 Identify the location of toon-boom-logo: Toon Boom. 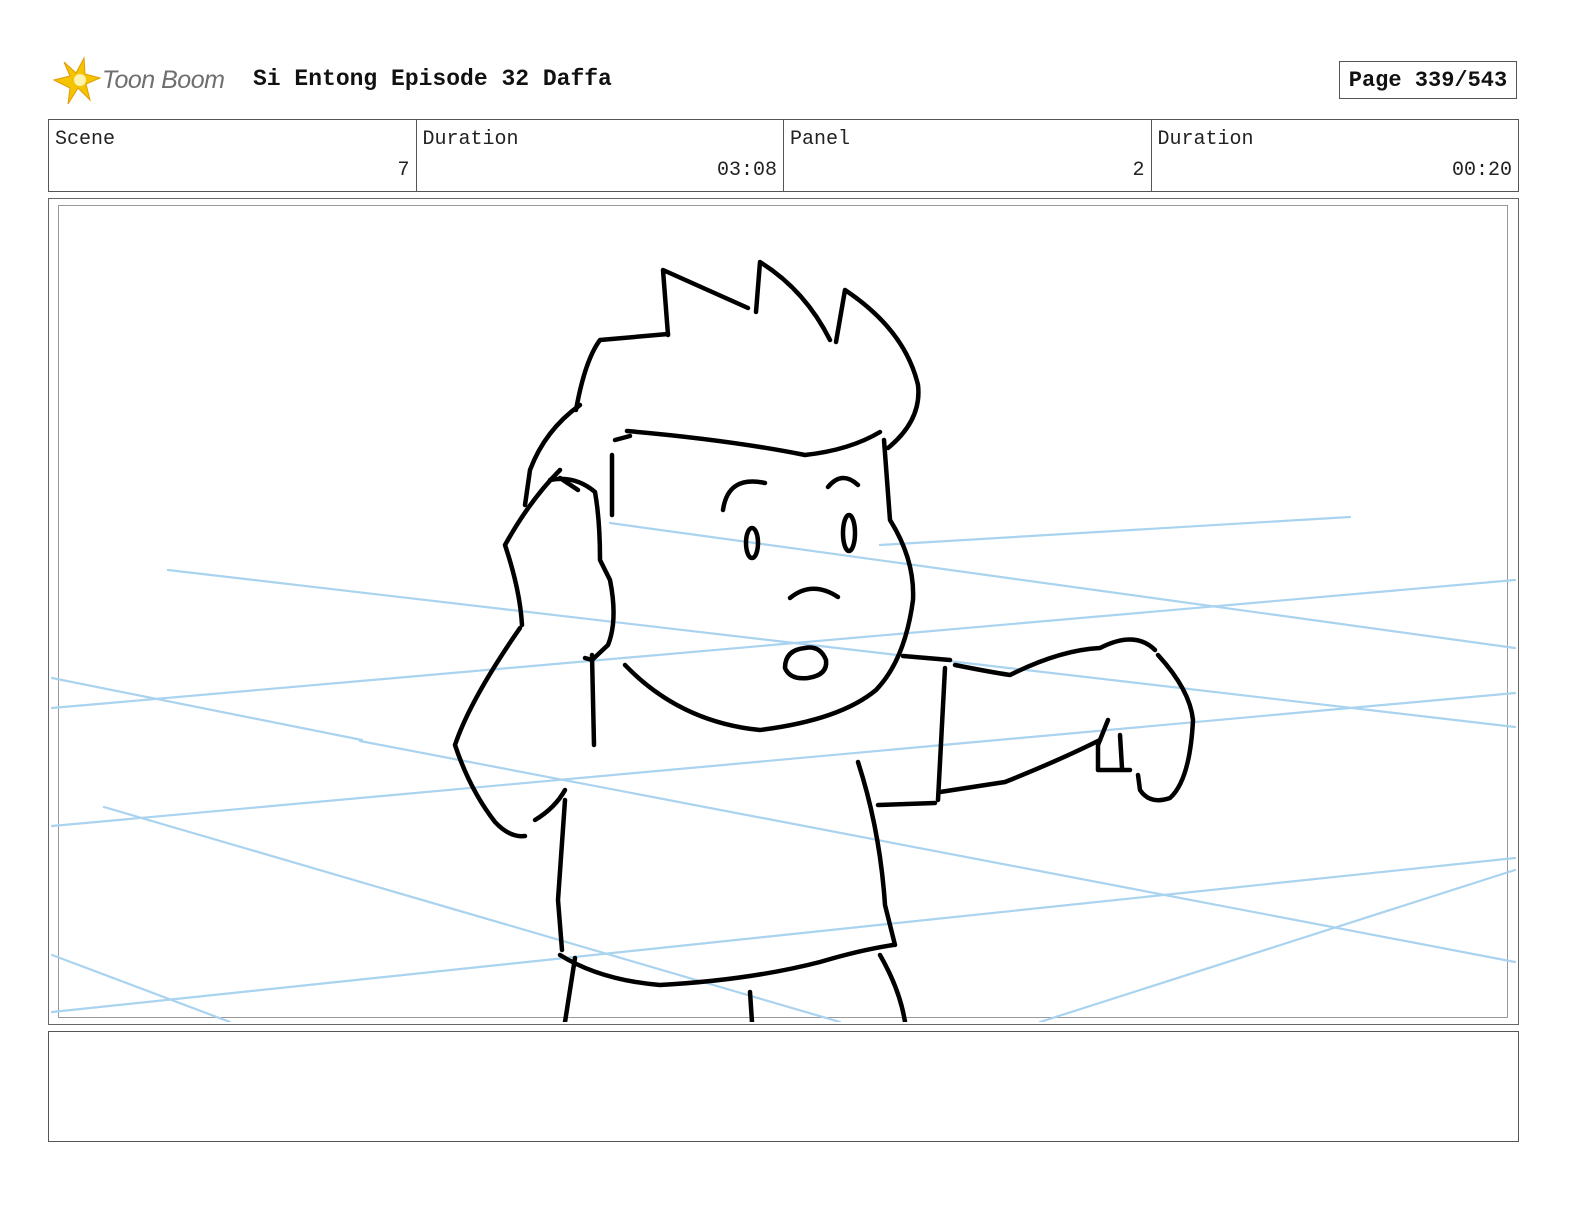
(145, 81).